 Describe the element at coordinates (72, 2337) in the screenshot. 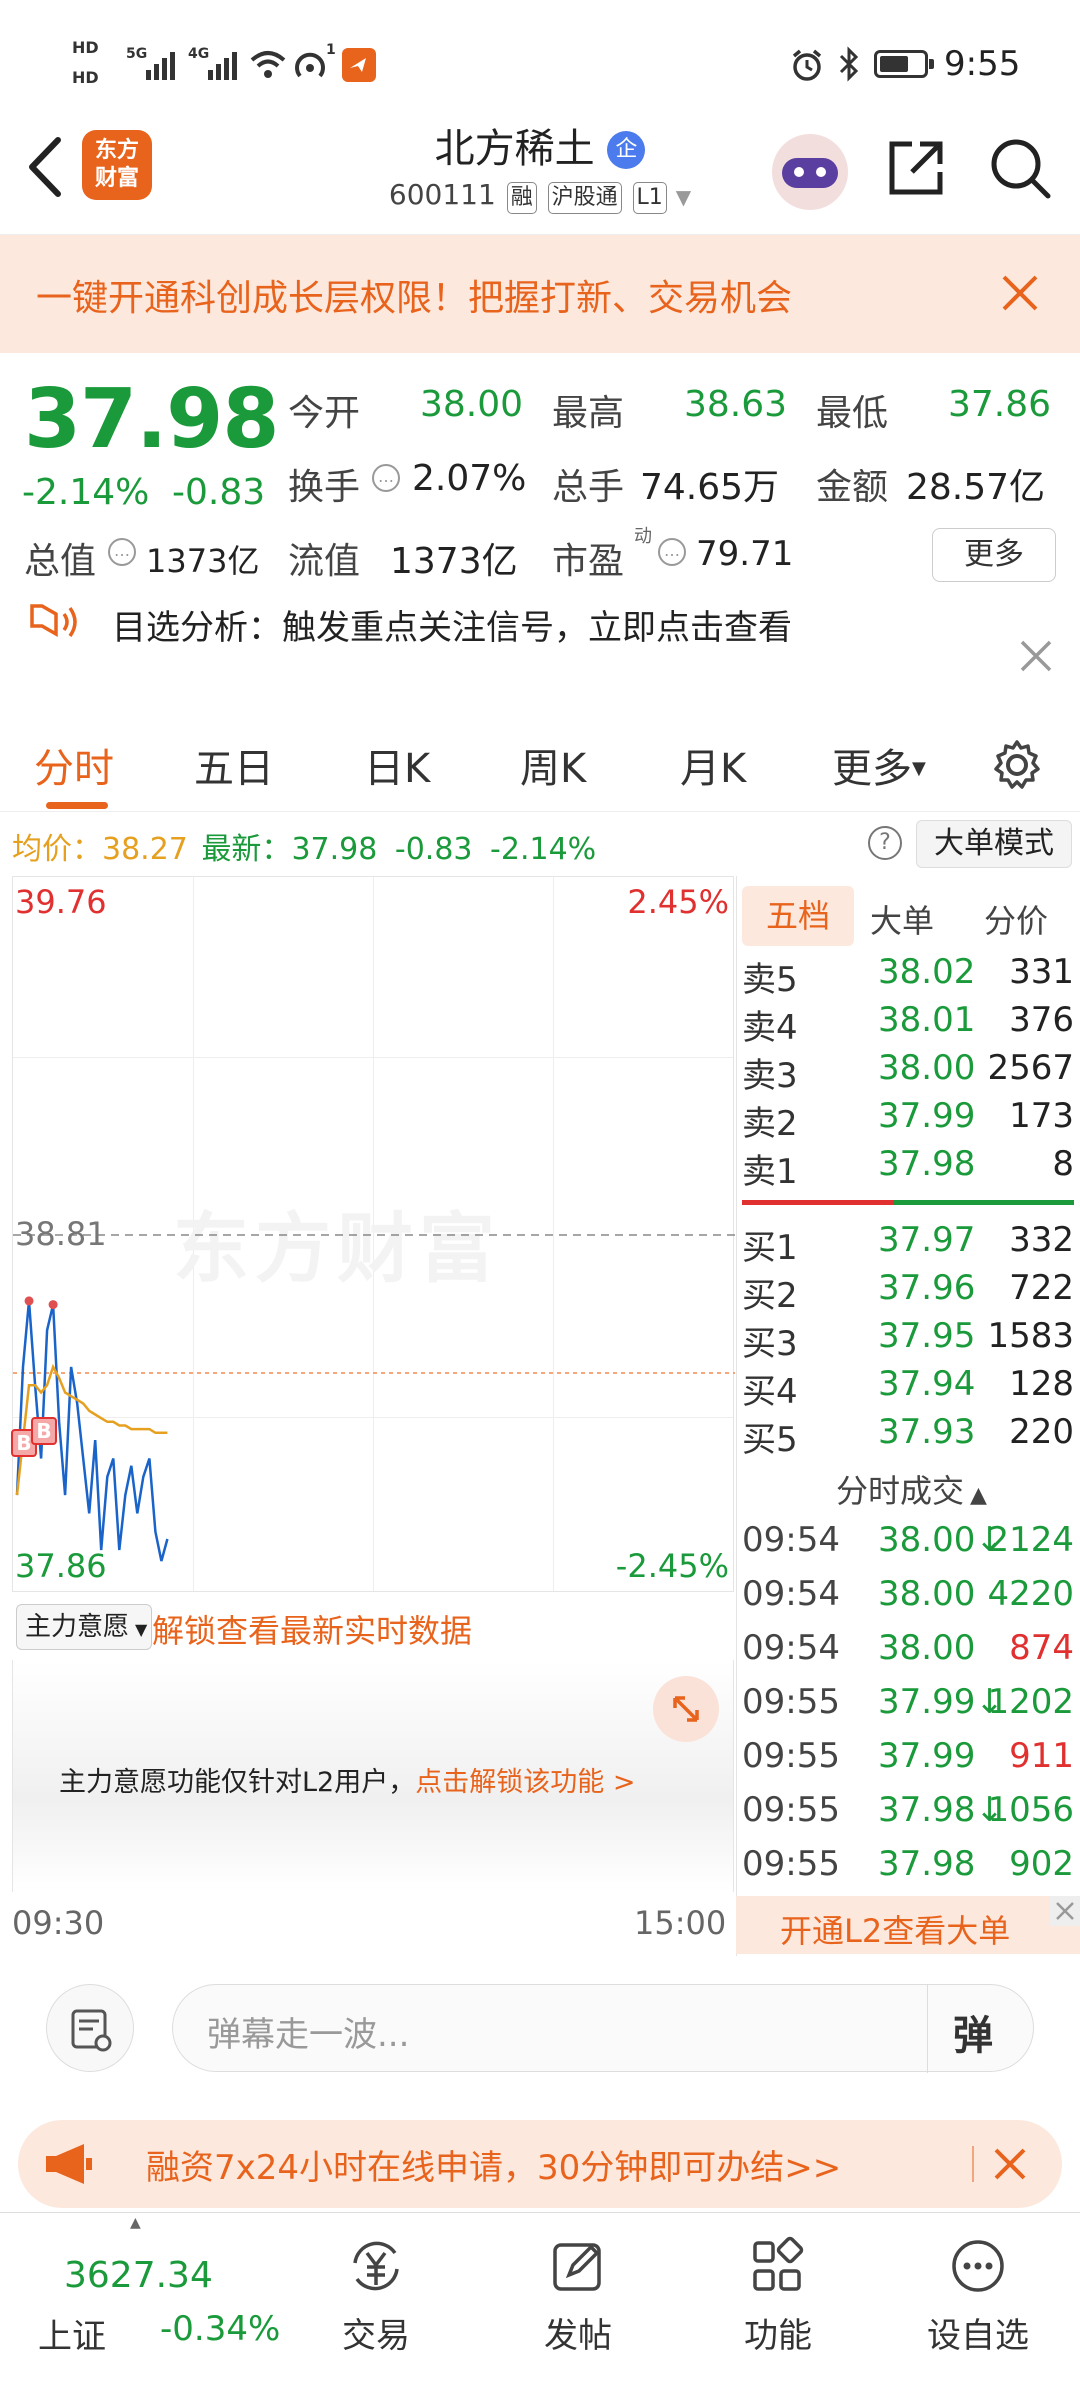

I see `index-name: 上证` at that location.